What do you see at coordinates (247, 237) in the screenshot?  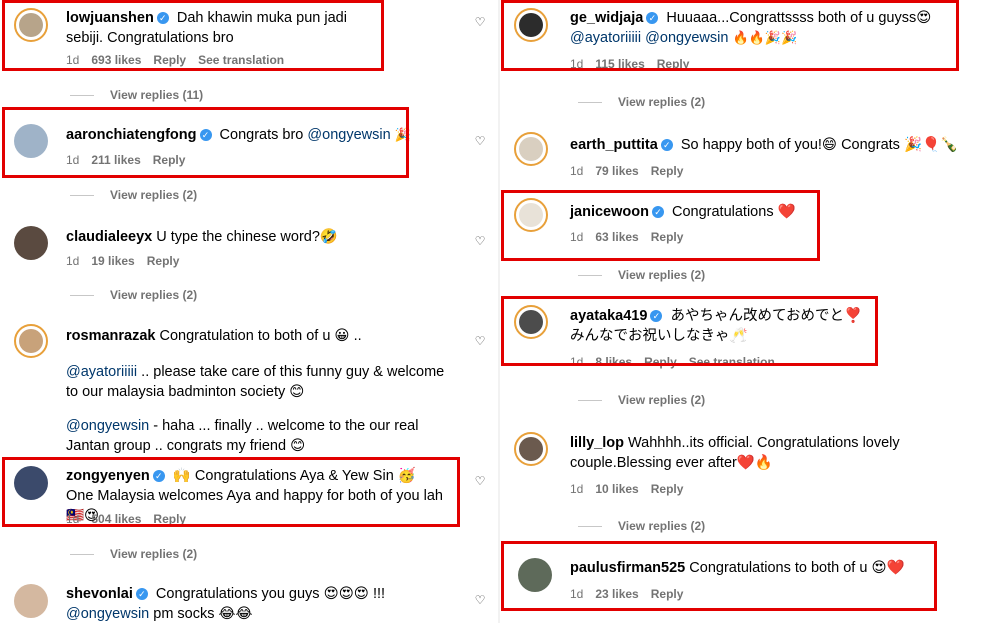 I see `comment-text: U type the chinese word?🤣` at bounding box center [247, 237].